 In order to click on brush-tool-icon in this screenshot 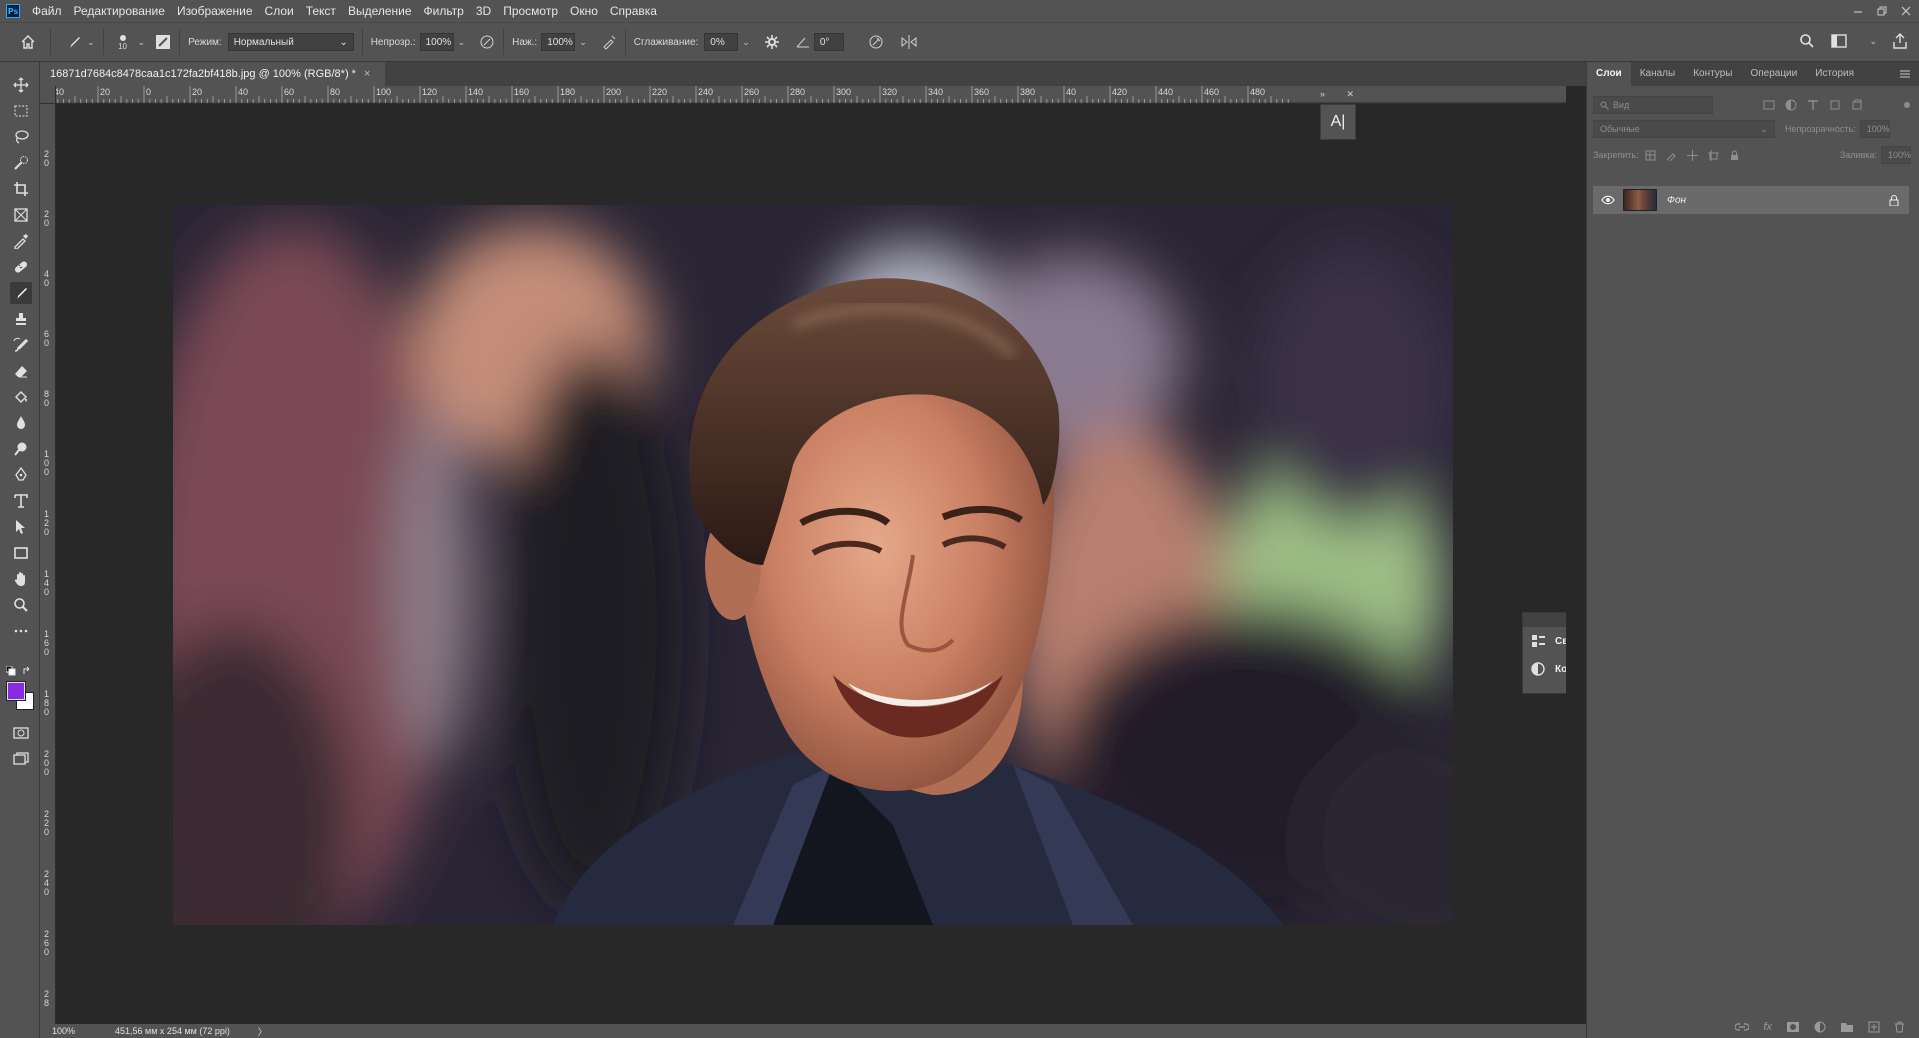, I will do `click(21, 293)`.